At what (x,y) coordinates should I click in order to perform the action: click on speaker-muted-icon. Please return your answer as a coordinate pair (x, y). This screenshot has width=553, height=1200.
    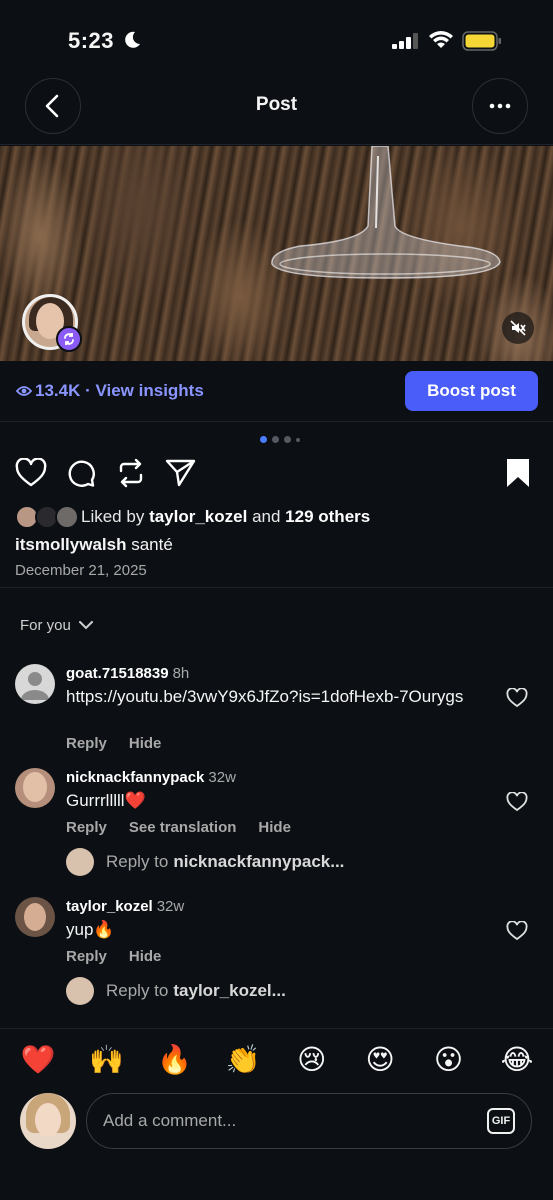
    Looking at the image, I should click on (518, 328).